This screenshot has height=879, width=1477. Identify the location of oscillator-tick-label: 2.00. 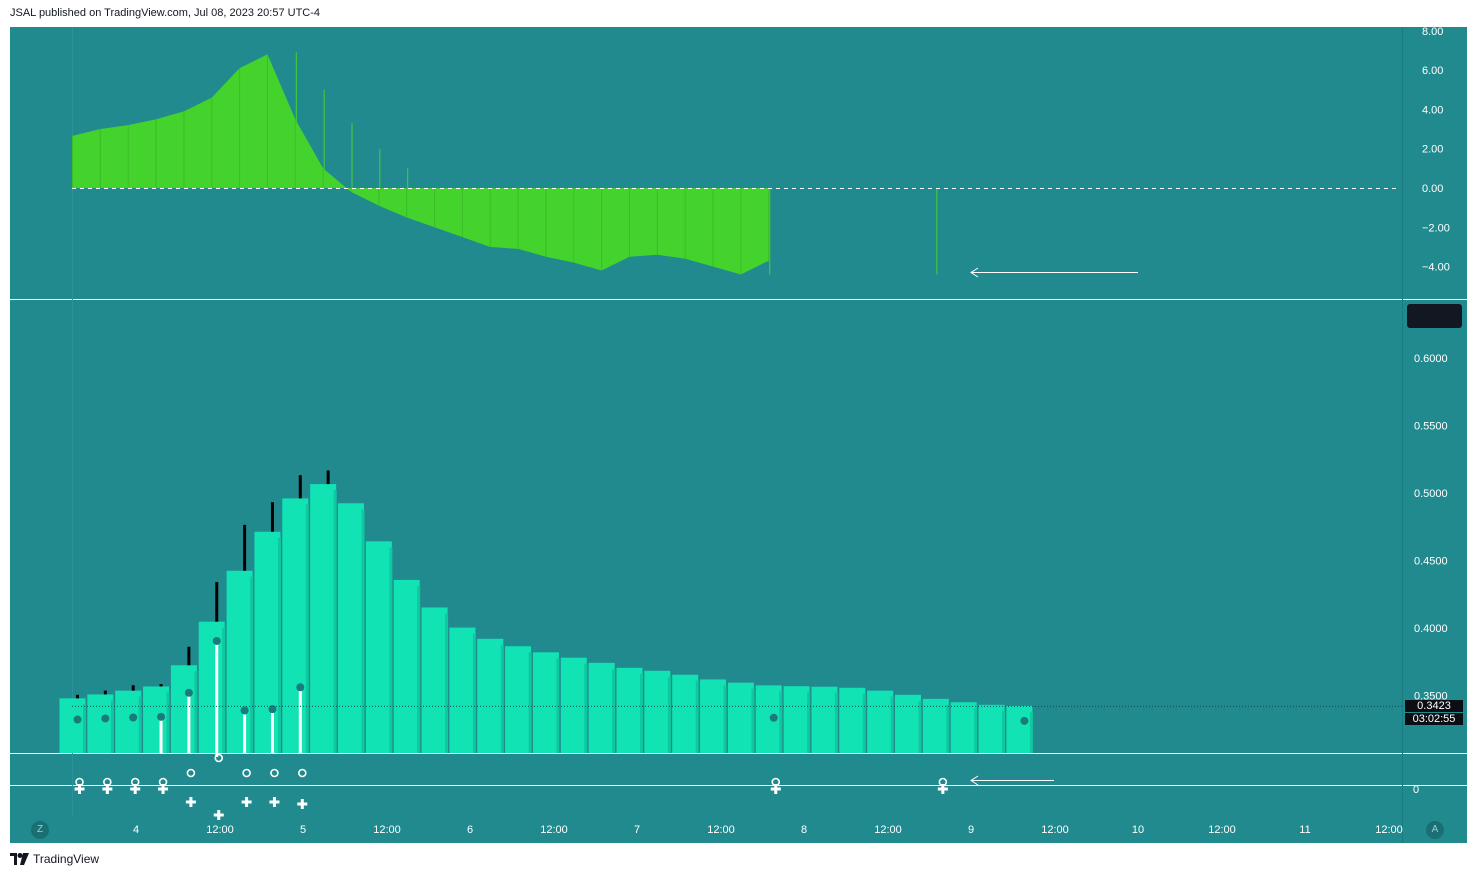
(1432, 150).